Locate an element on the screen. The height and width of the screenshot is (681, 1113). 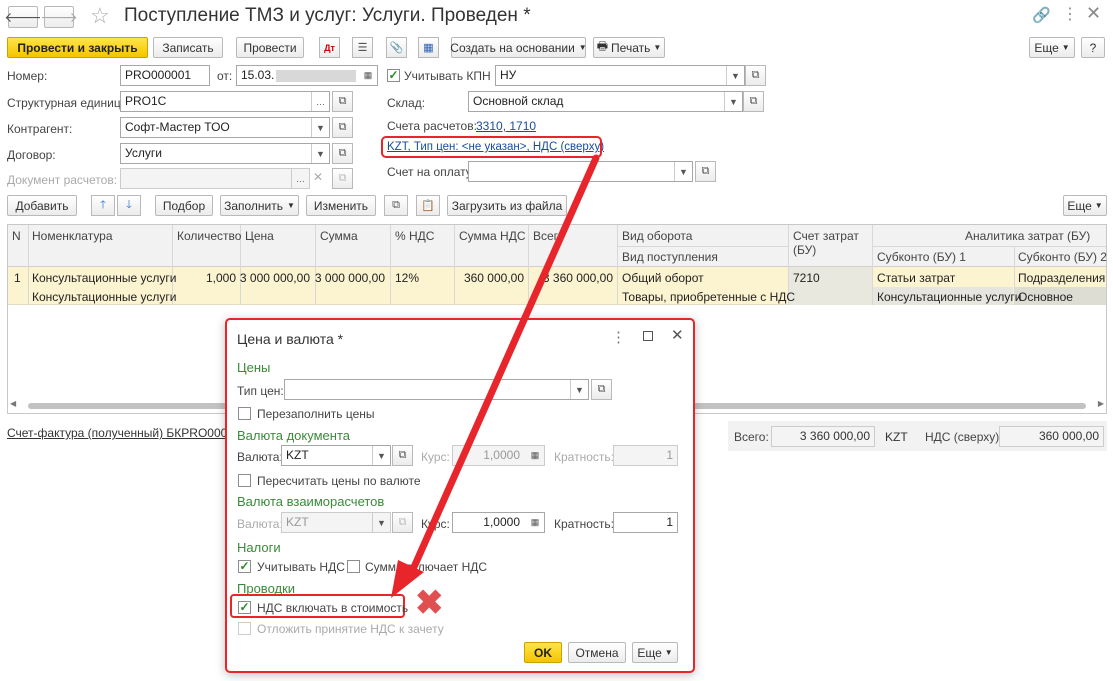
arrow-head is located at coordinates (407, 579).